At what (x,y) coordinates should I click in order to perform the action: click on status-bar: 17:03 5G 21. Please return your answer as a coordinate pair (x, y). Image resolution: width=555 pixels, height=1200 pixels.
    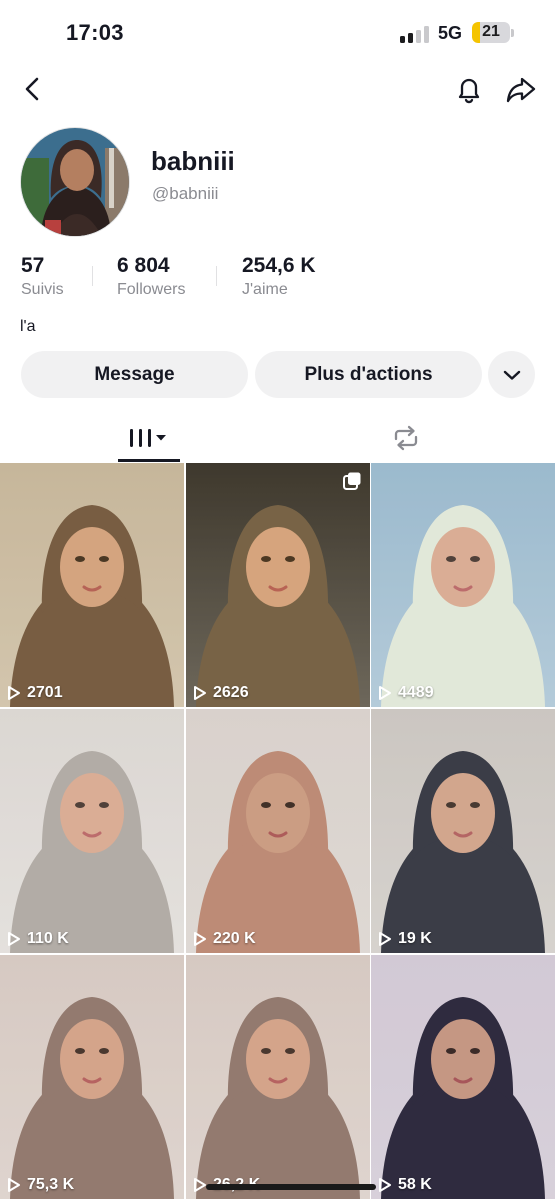
    Looking at the image, I should click on (277, 32).